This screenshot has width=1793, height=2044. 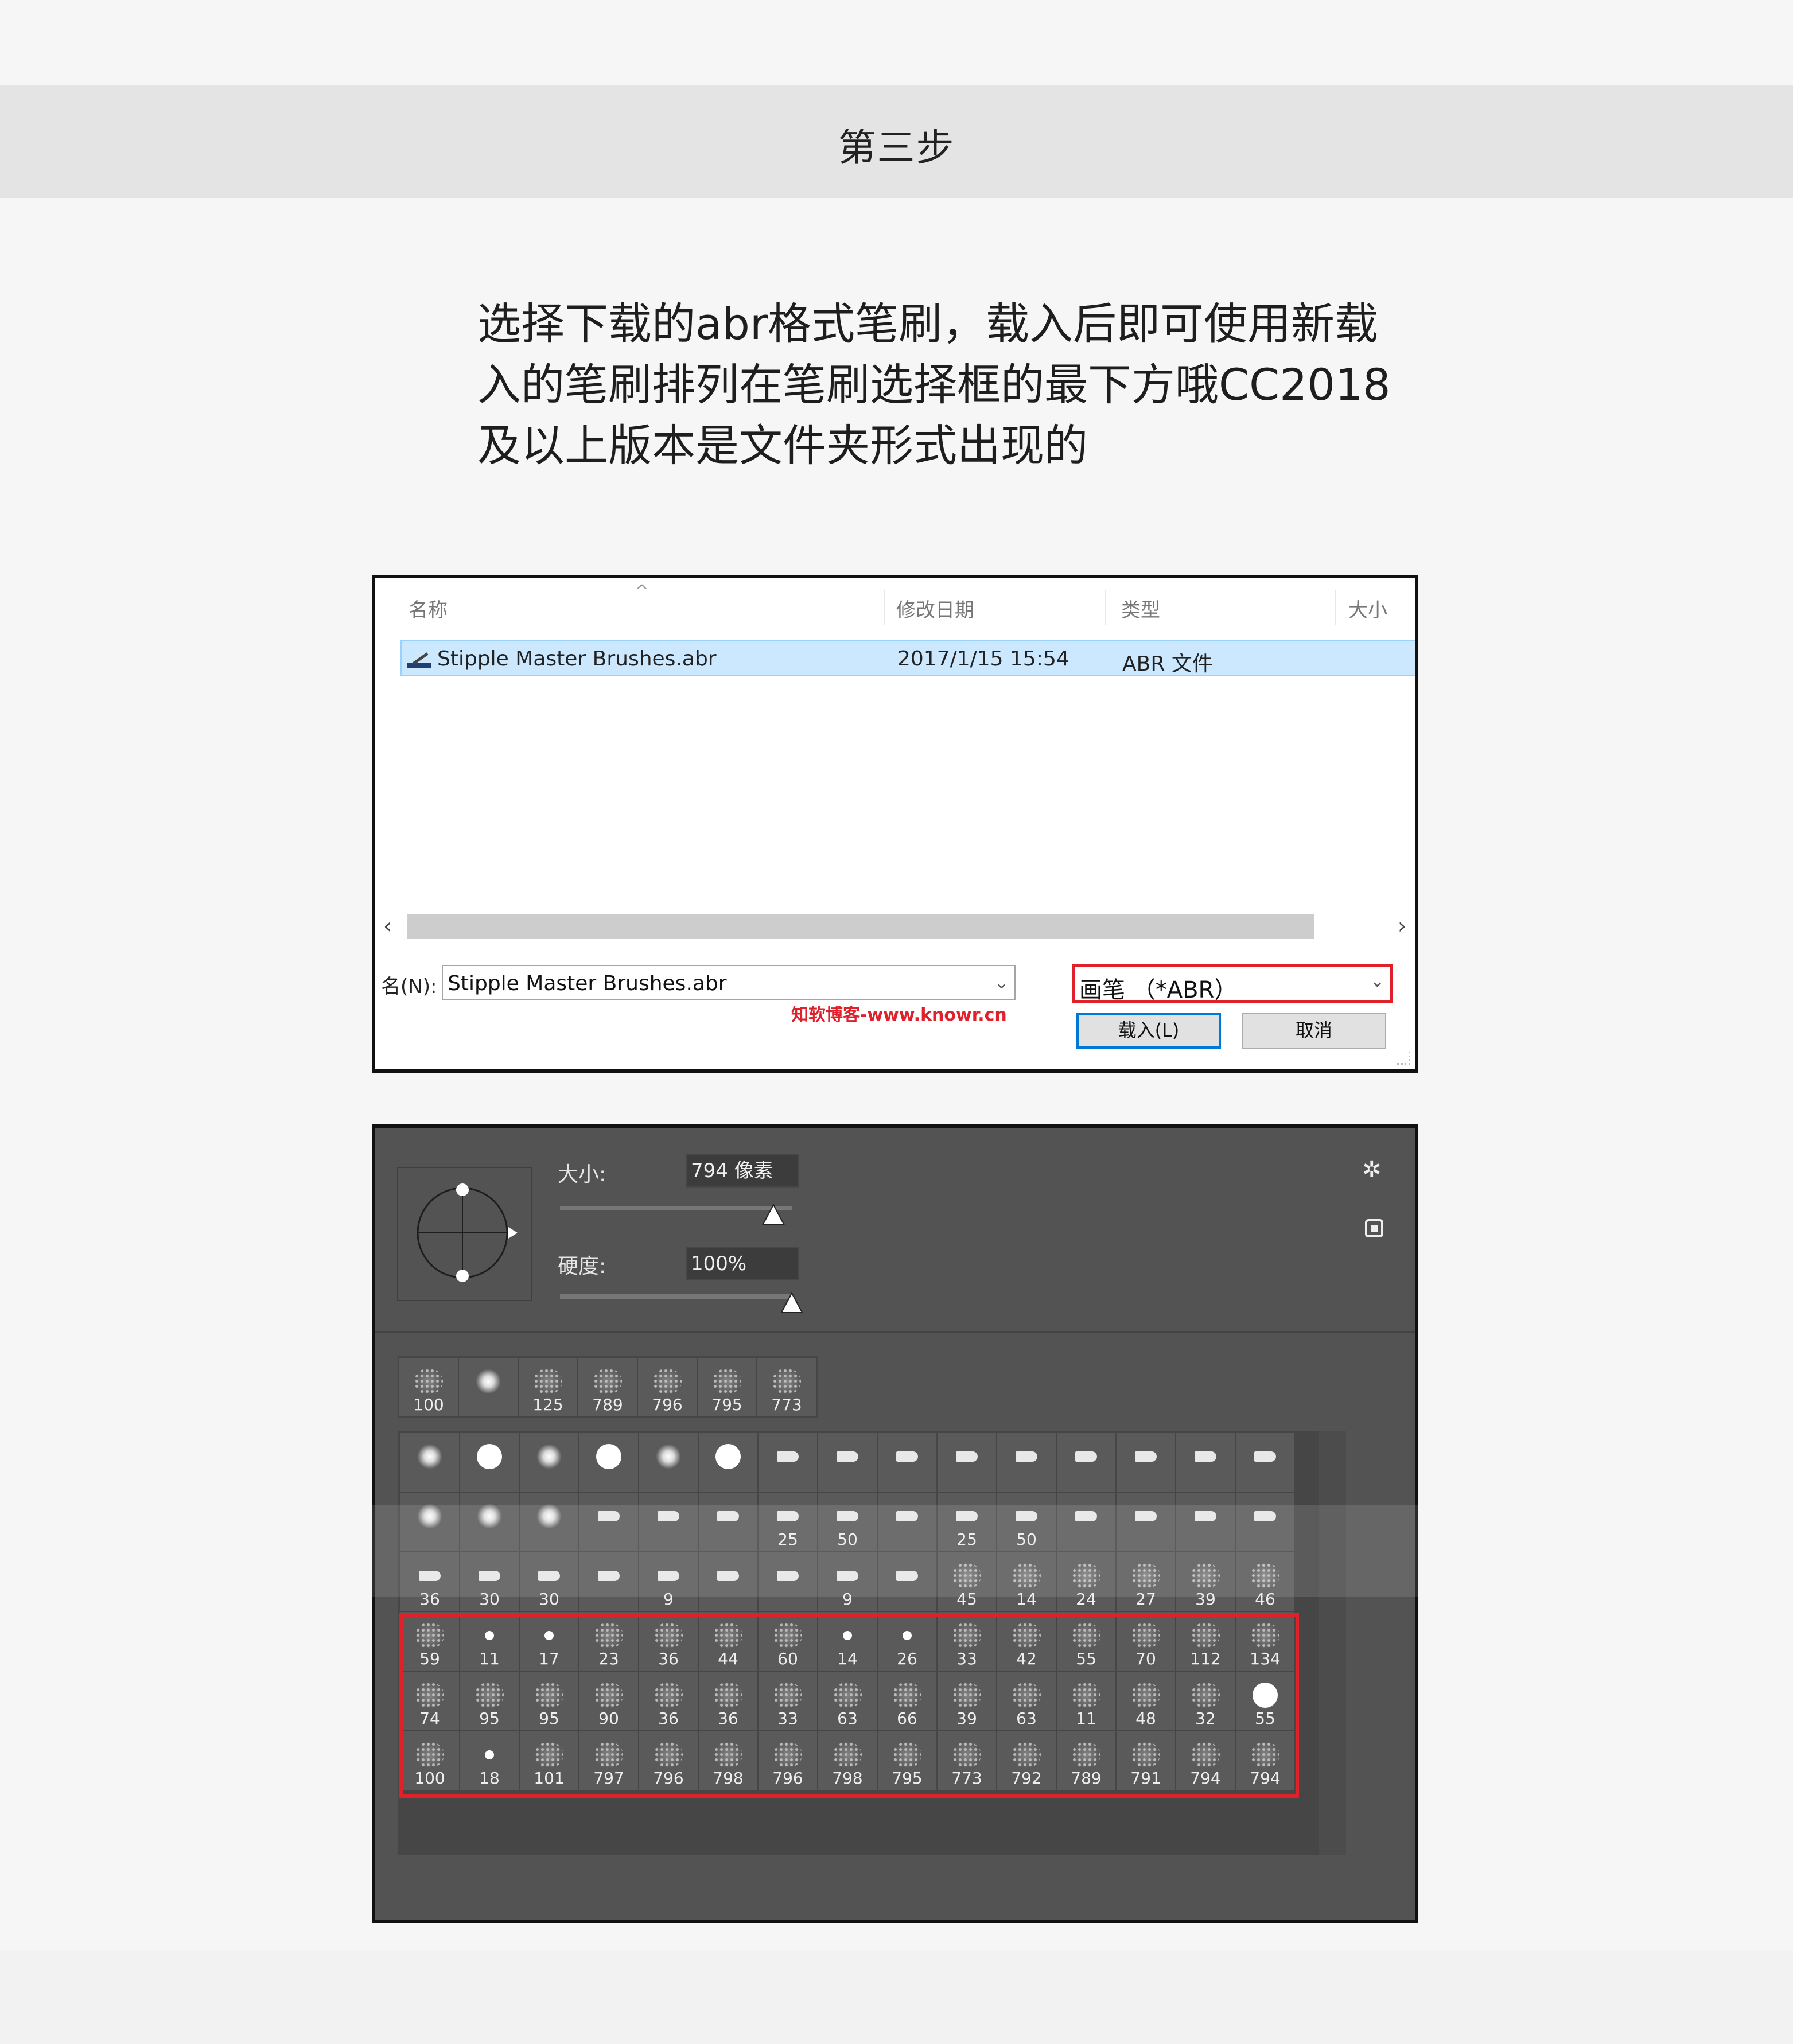 I want to click on new-preset-icon, so click(x=1374, y=1231).